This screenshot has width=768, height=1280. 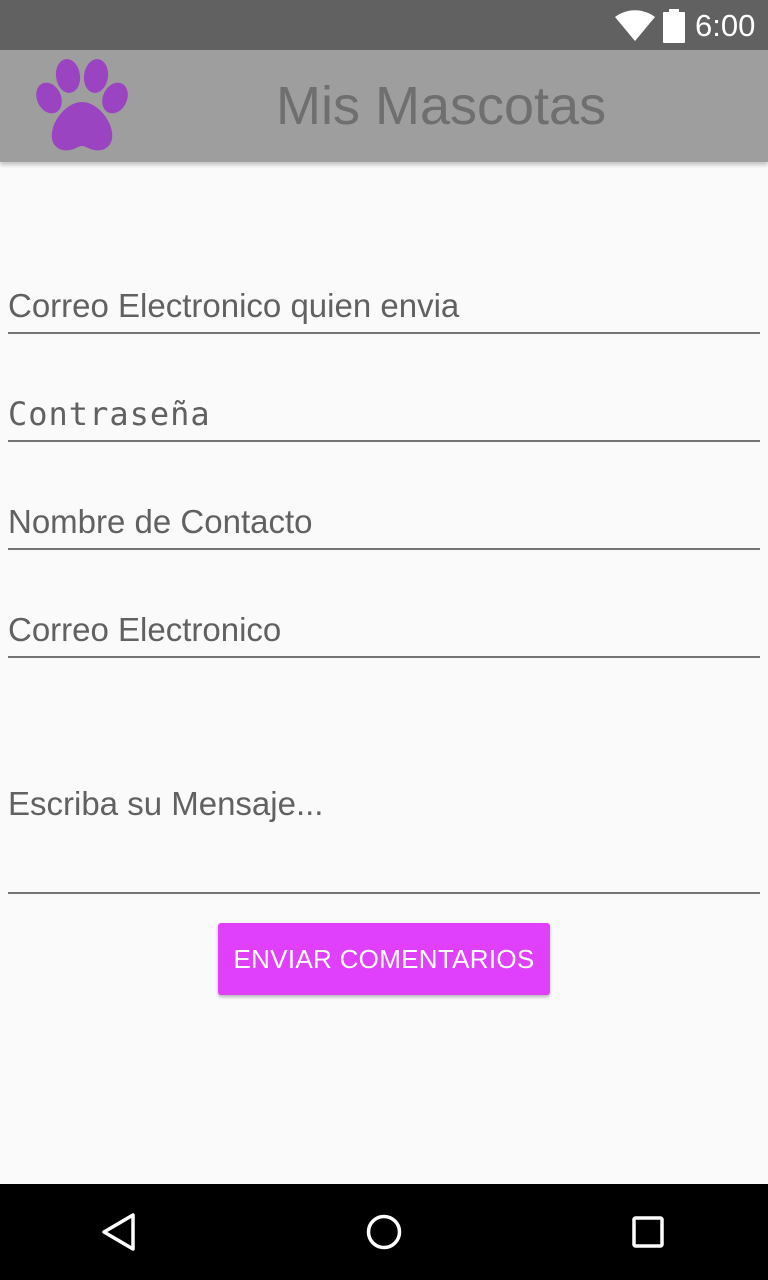 I want to click on sender-email-field, so click(x=384, y=307).